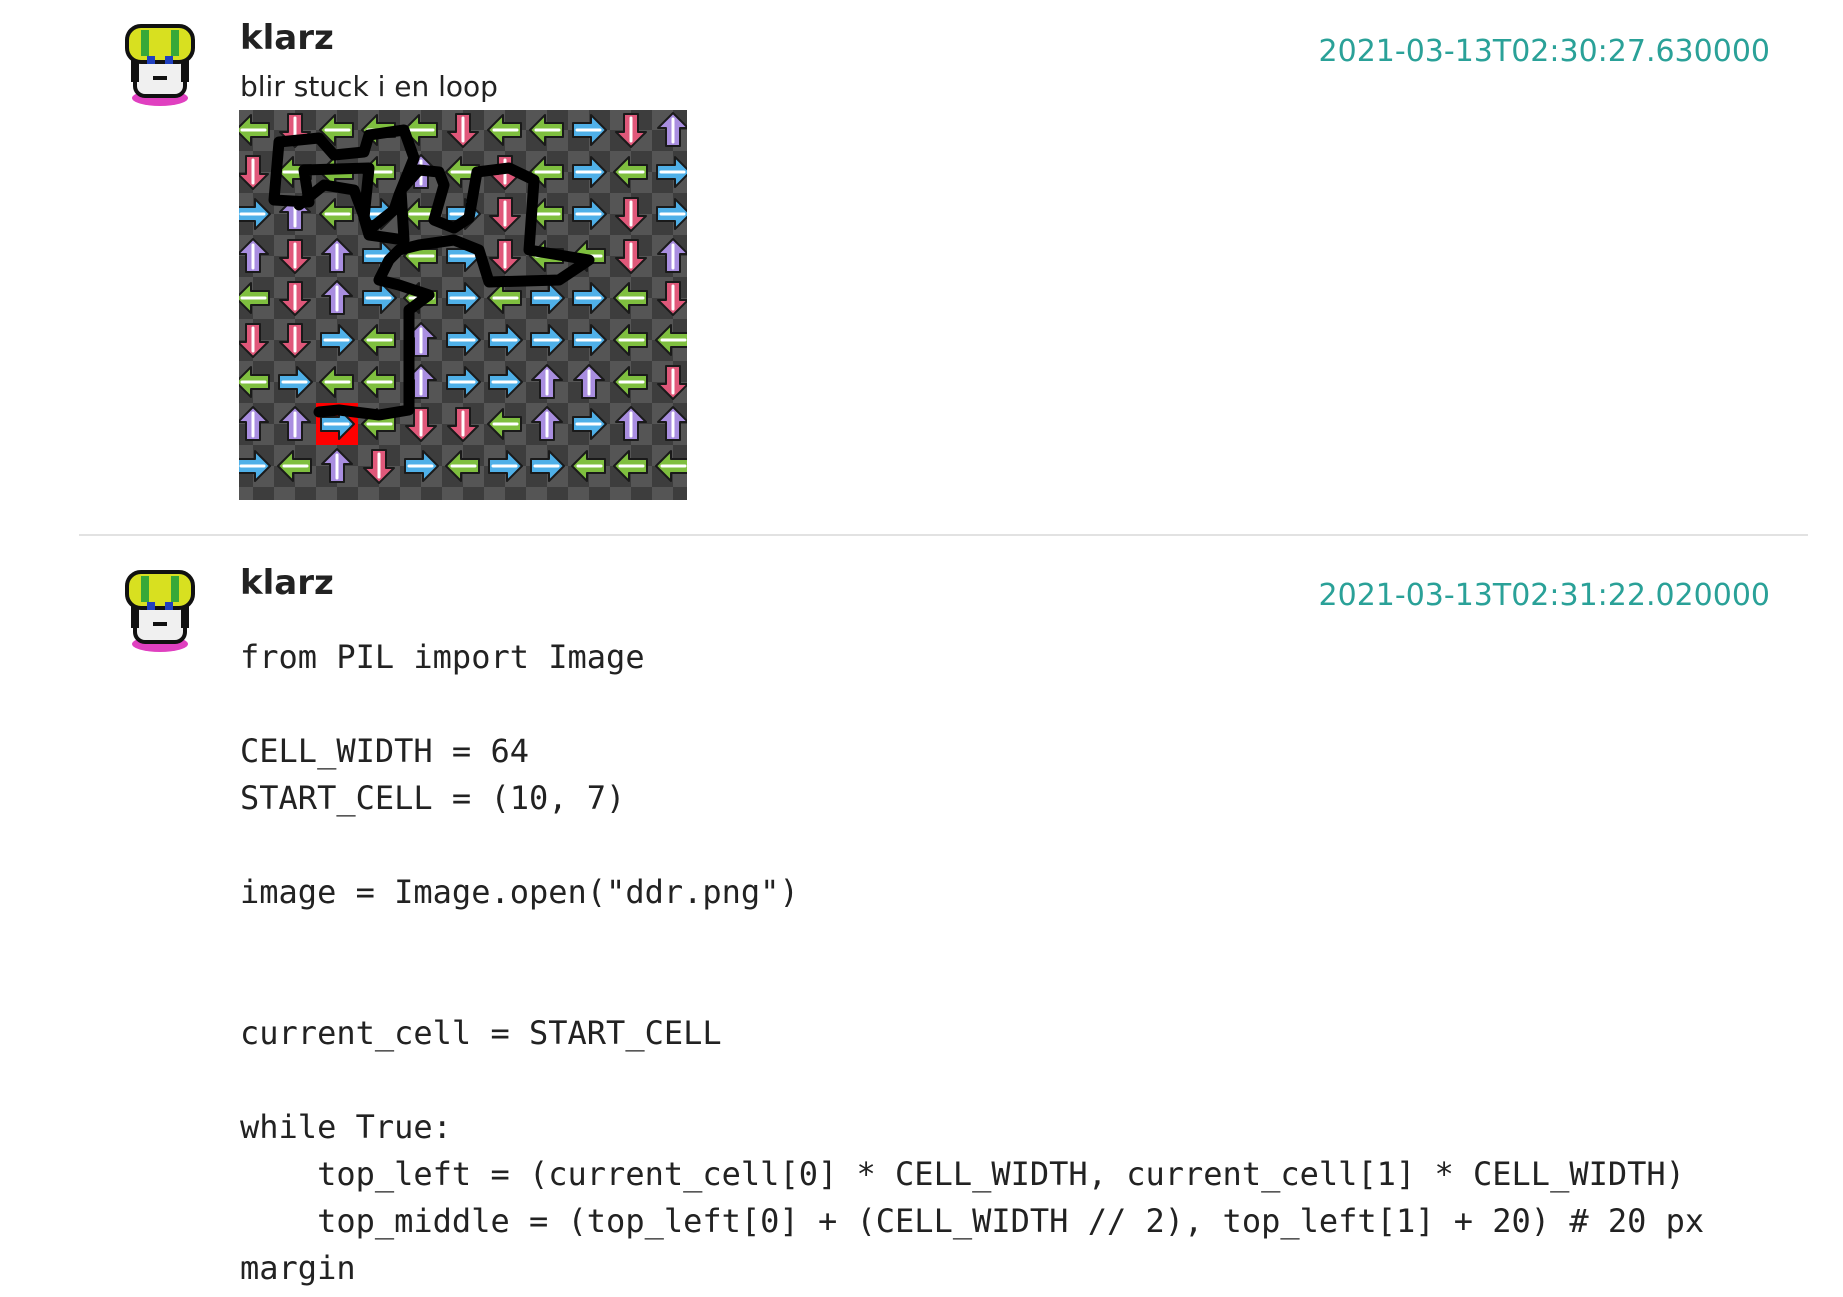  What do you see at coordinates (346, 1127) in the screenshot?
I see `code-line: while True:` at bounding box center [346, 1127].